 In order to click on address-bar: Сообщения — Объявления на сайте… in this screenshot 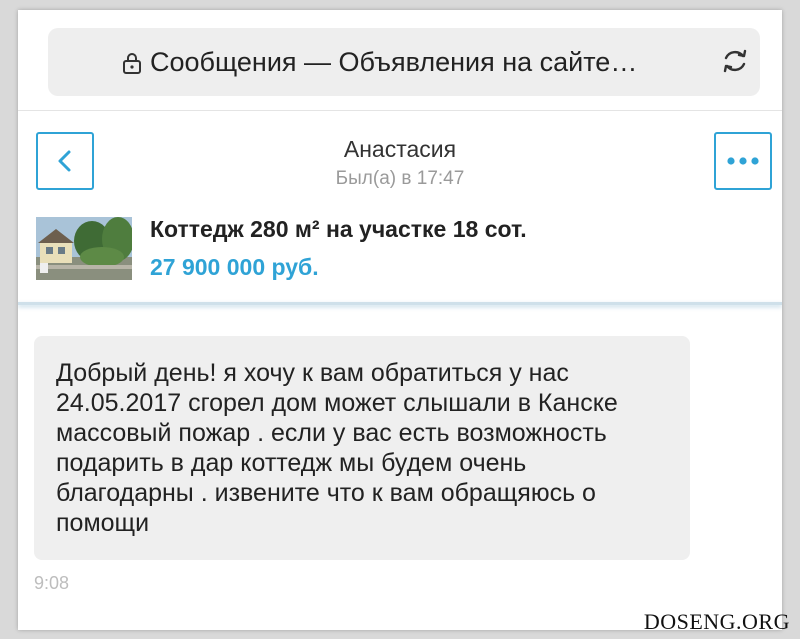, I will do `click(404, 62)`.